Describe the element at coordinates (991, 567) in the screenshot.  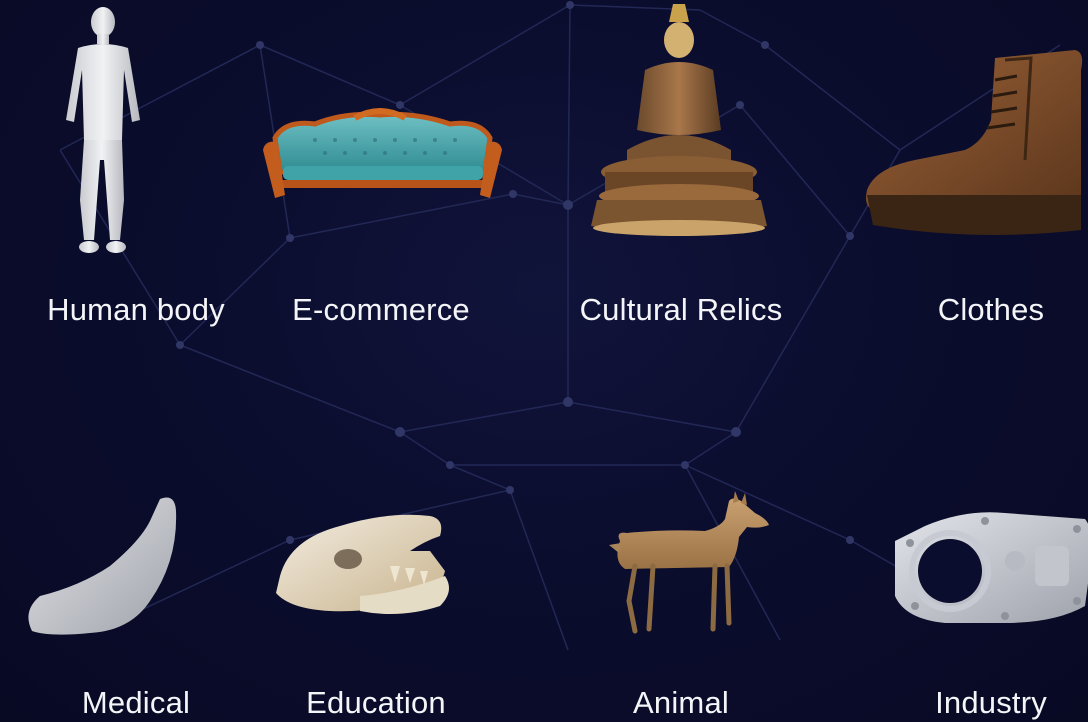
I see `gear-housing-model-icon` at that location.